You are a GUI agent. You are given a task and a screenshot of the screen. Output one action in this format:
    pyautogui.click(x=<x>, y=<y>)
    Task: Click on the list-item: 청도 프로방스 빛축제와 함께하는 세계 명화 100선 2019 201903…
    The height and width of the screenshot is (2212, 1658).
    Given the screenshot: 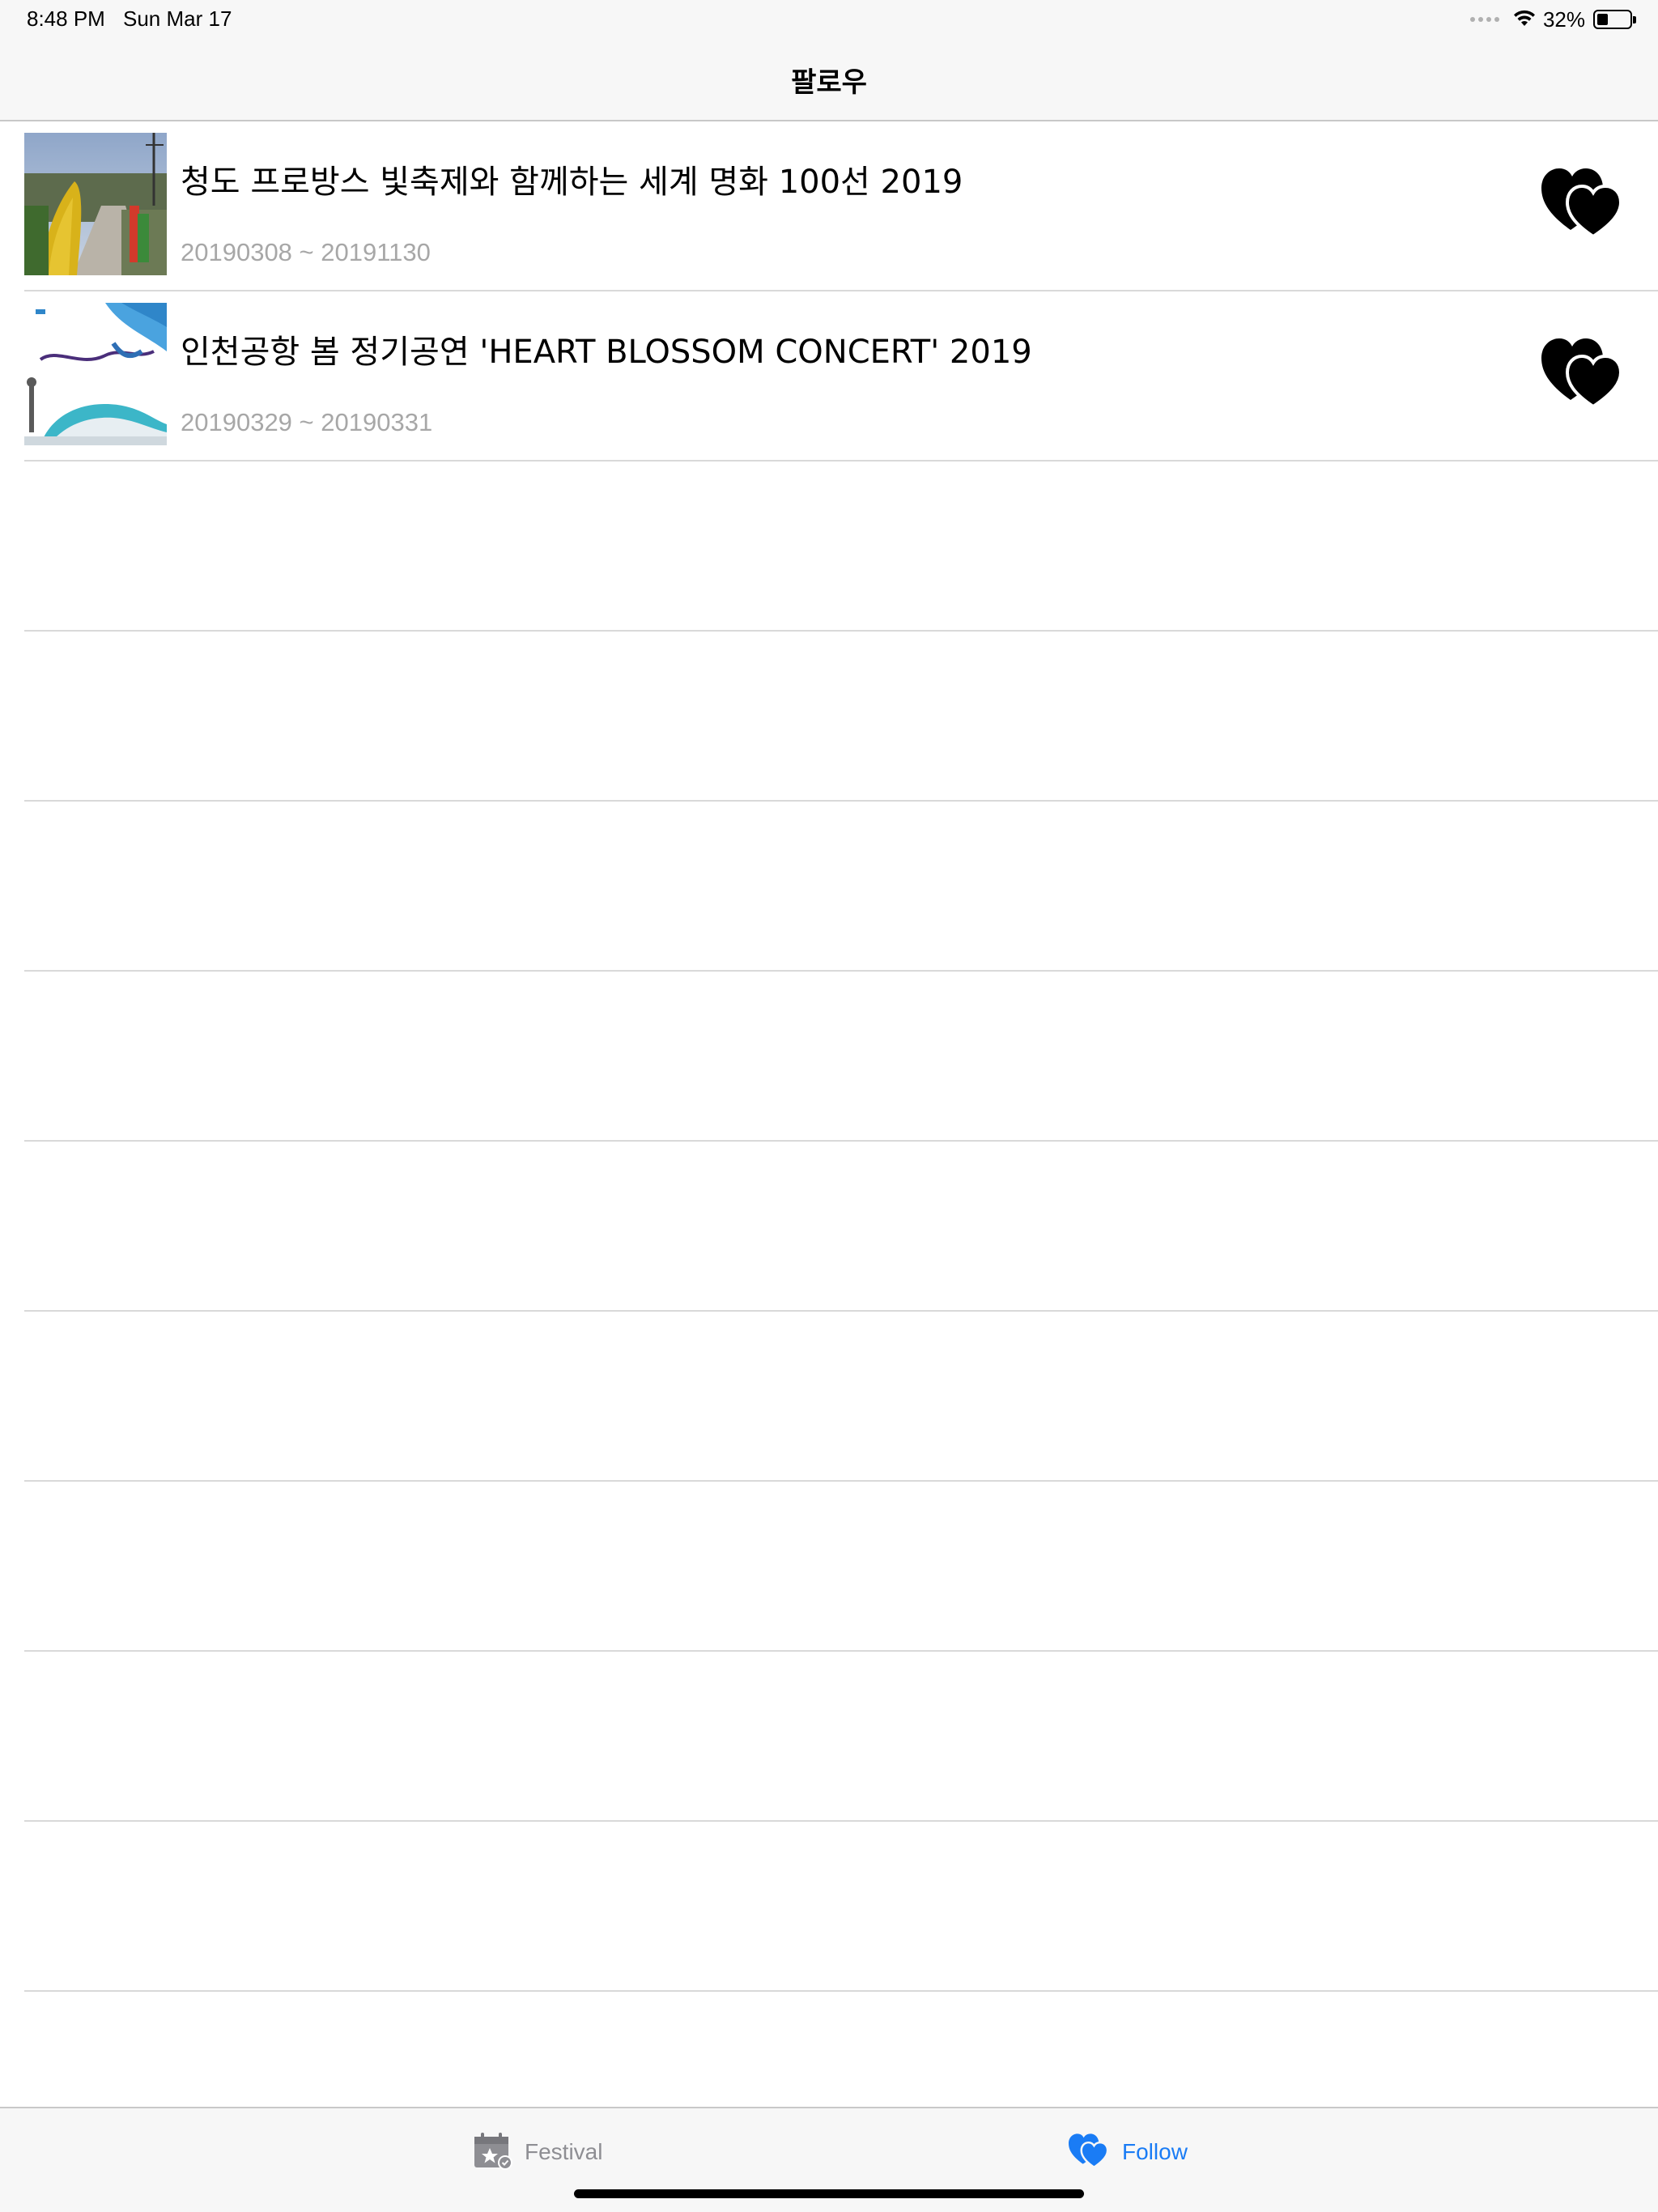 What is the action you would take?
    pyautogui.click(x=841, y=206)
    